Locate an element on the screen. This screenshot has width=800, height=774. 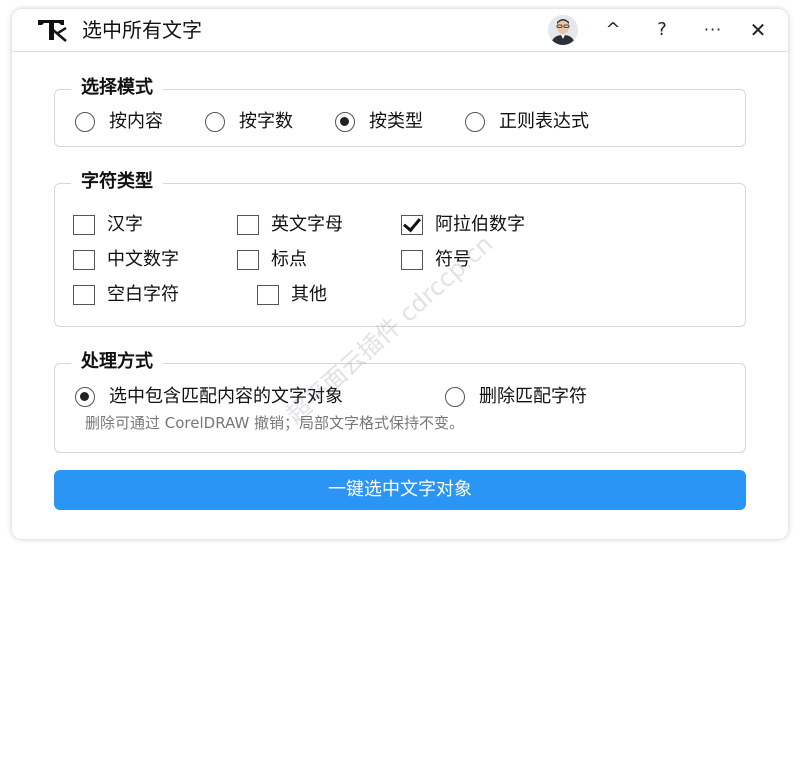
select-mode-group: 选择模式 按内容 按字数 按类型 正则表达式 is located at coordinates (400, 111).